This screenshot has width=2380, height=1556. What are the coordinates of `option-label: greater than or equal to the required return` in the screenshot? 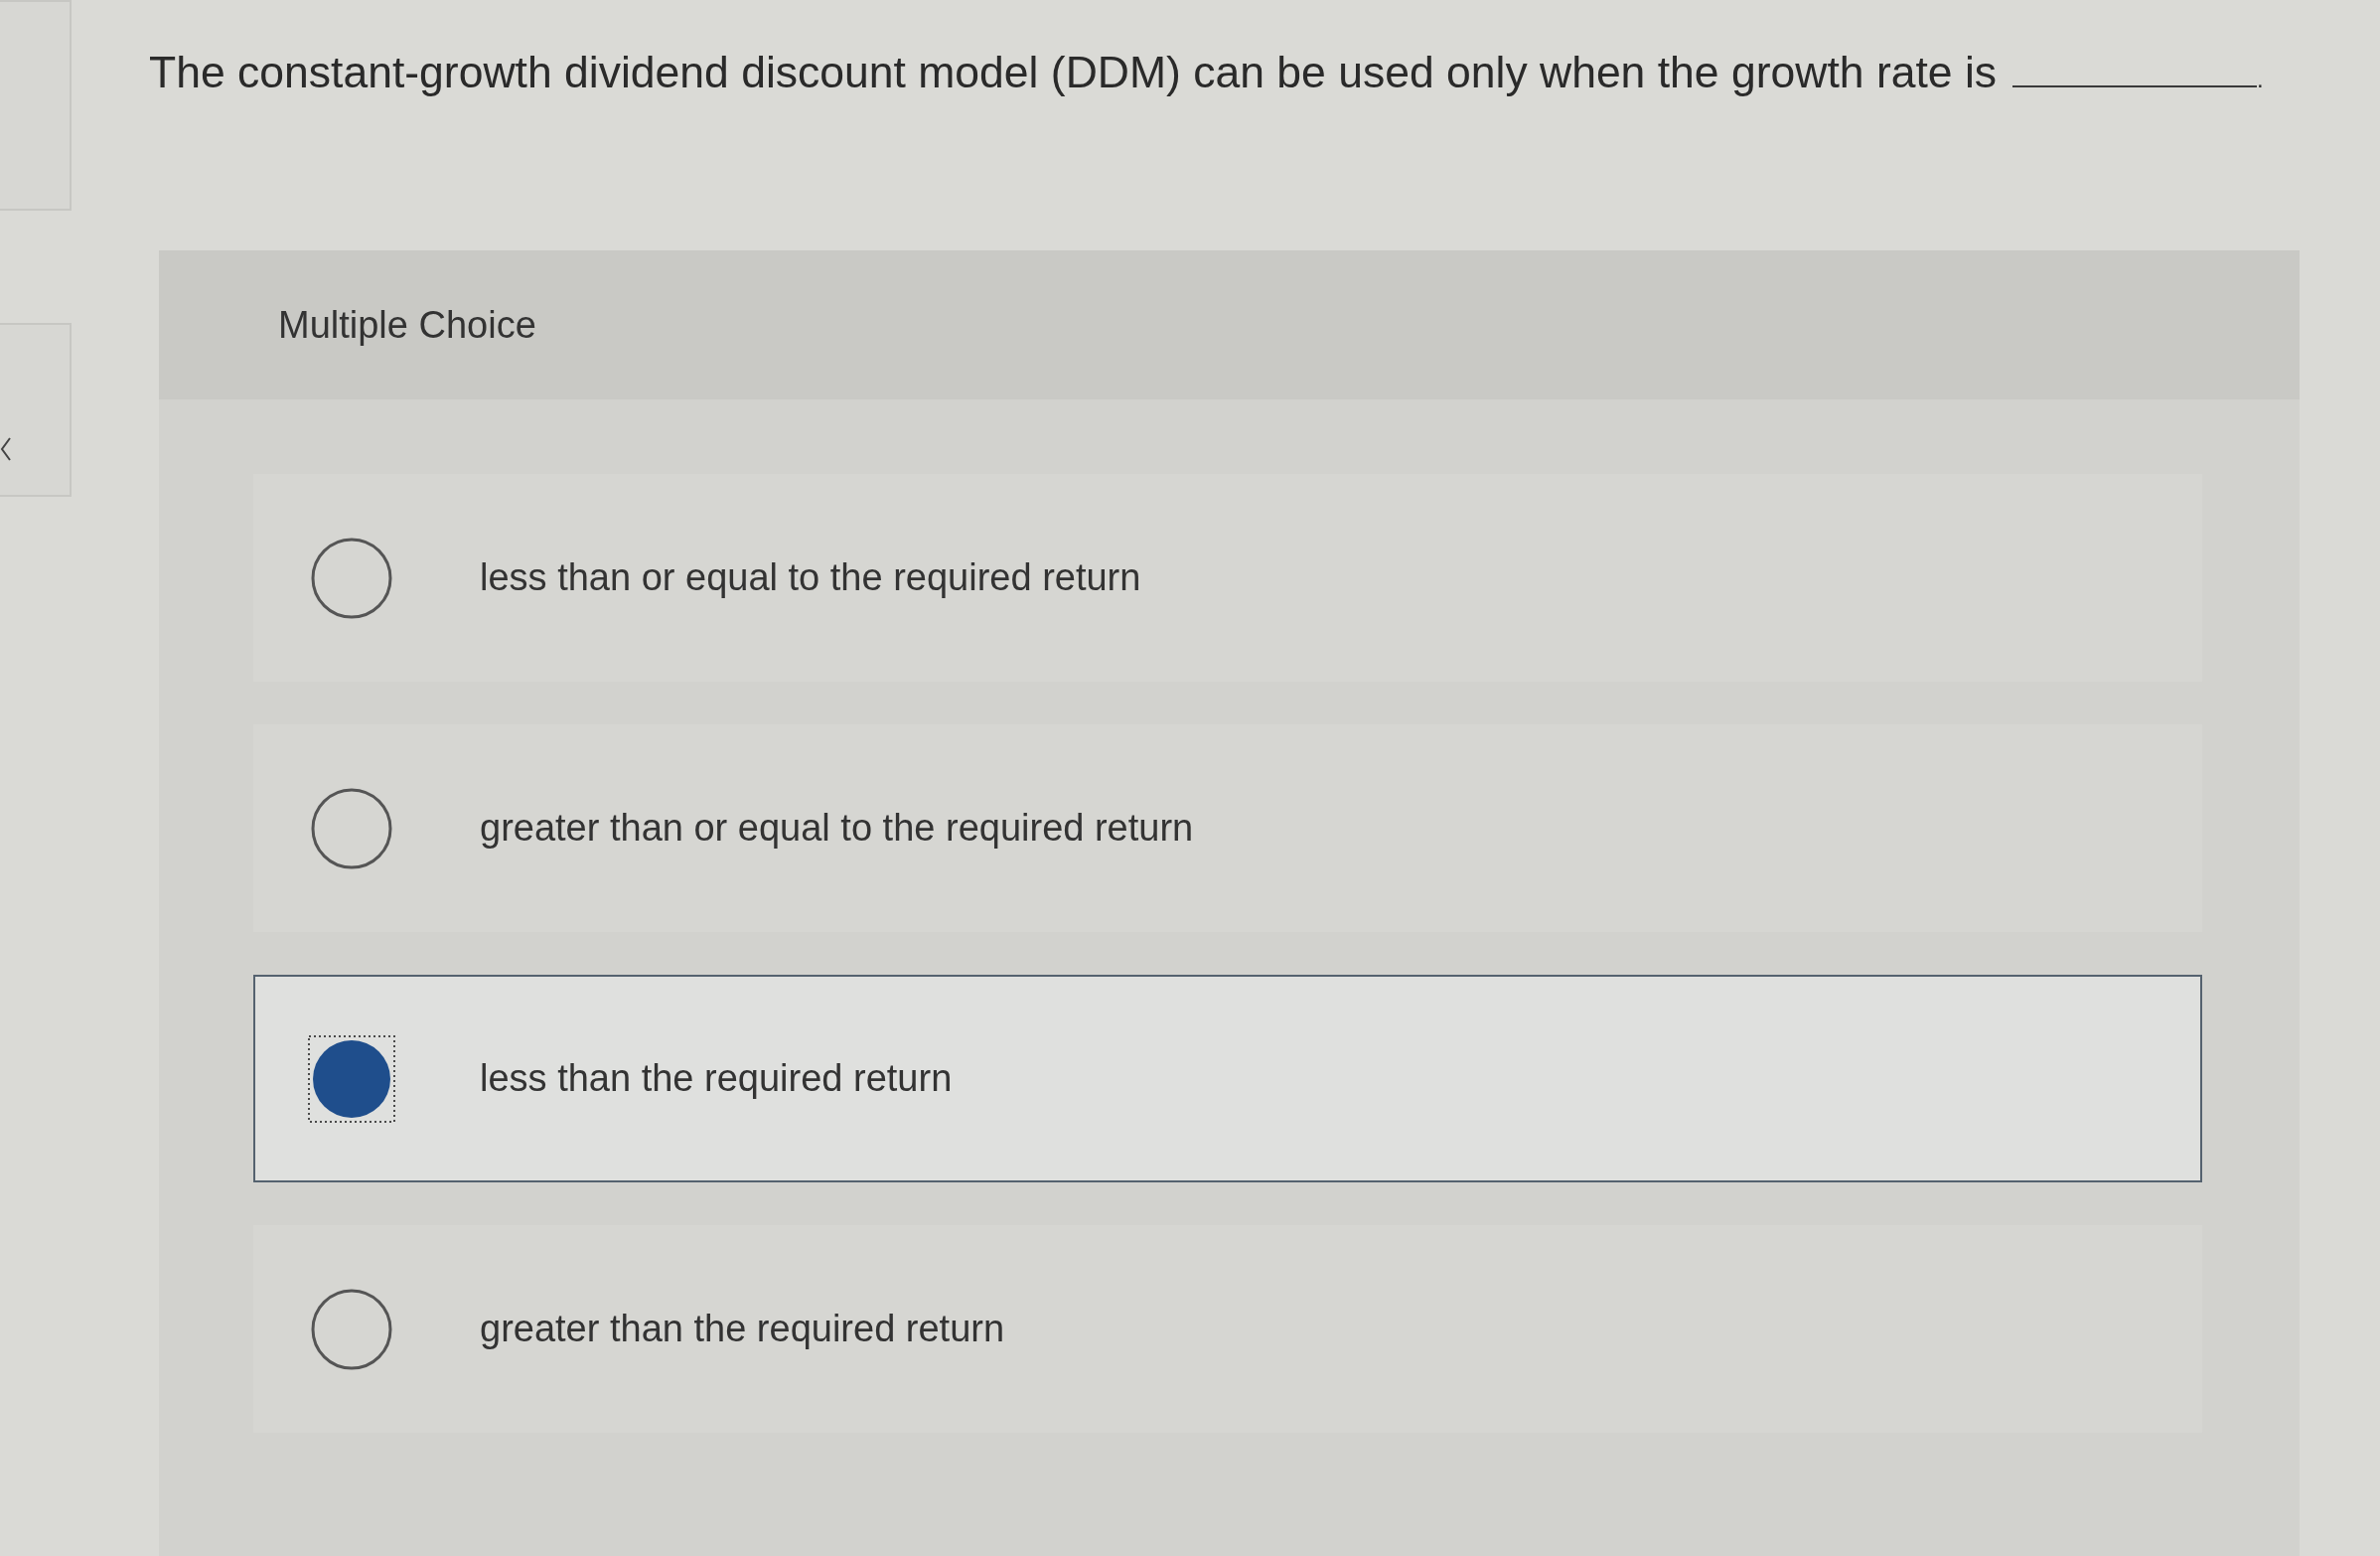 It's located at (837, 828).